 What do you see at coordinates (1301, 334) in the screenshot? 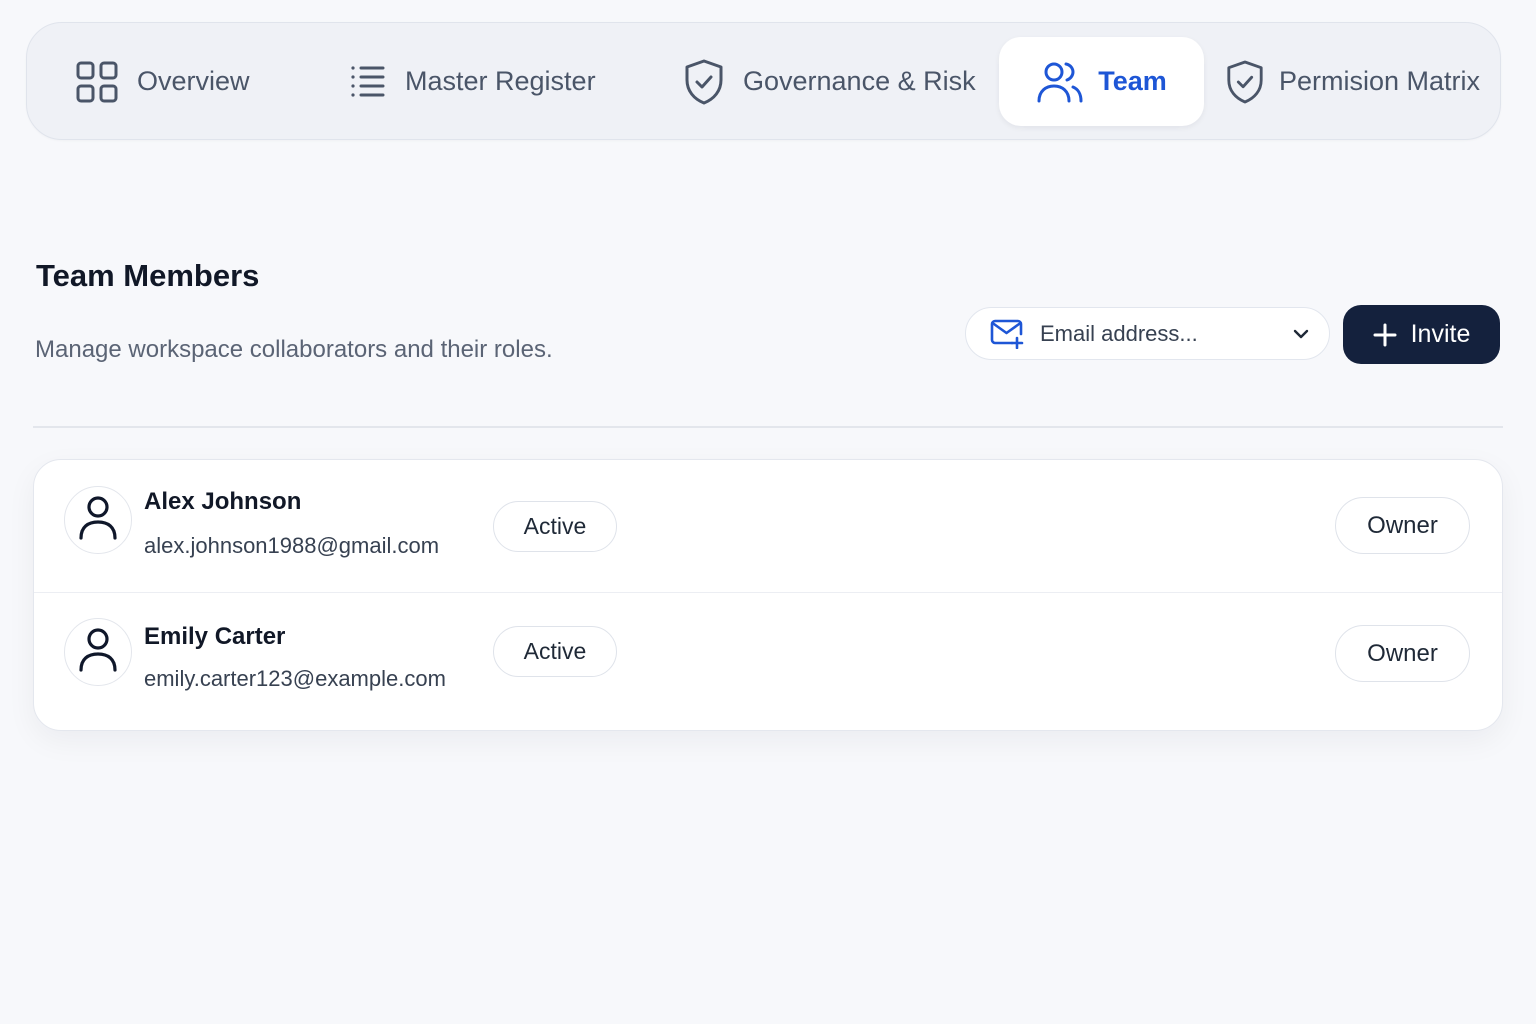
I see `chevron-down-icon` at bounding box center [1301, 334].